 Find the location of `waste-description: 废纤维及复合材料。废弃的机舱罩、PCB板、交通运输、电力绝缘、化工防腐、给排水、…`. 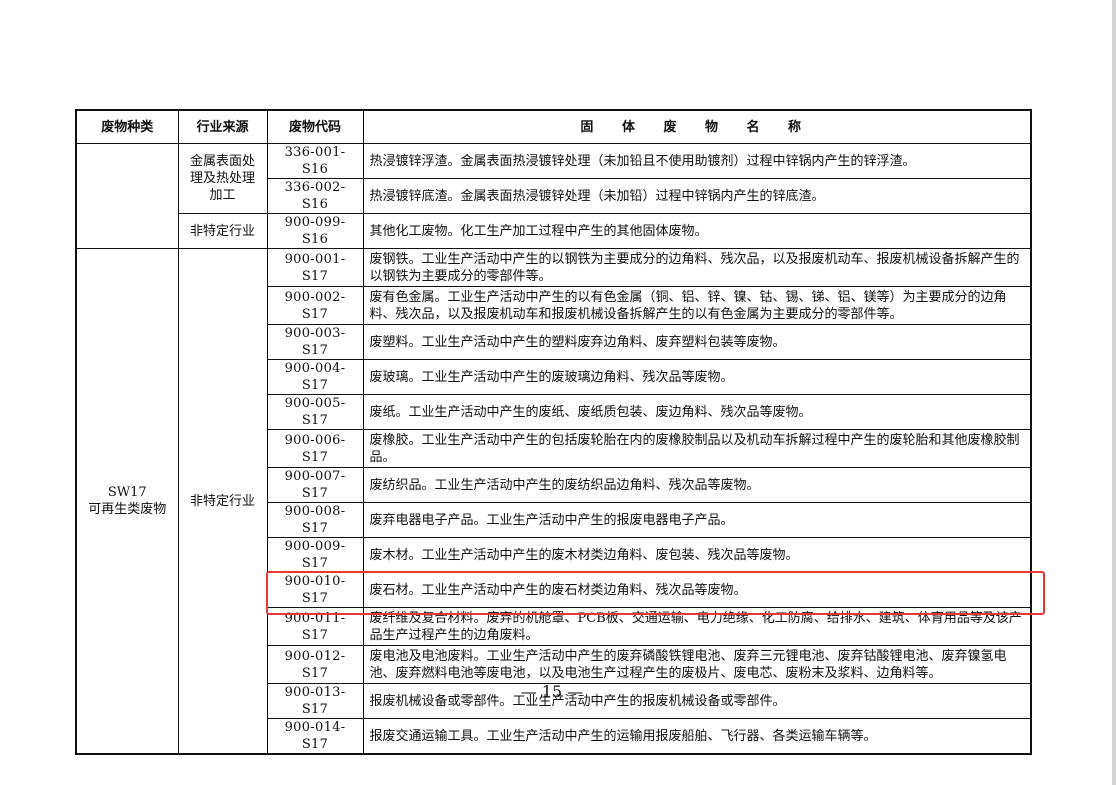

waste-description: 废纤维及复合材料。废弃的机舱罩、PCB板、交通运输、电力绝缘、化工防腐、给排水、… is located at coordinates (697, 626).